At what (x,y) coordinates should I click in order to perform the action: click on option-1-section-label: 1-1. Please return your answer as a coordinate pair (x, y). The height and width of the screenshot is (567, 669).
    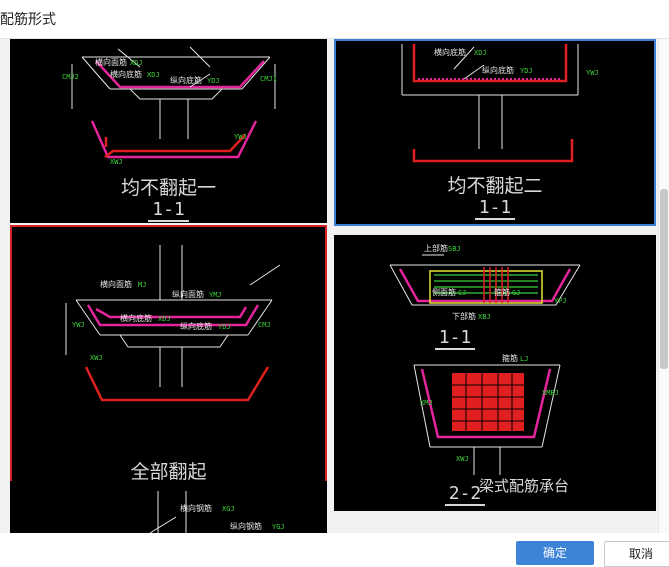
    Looking at the image, I should click on (168, 210).